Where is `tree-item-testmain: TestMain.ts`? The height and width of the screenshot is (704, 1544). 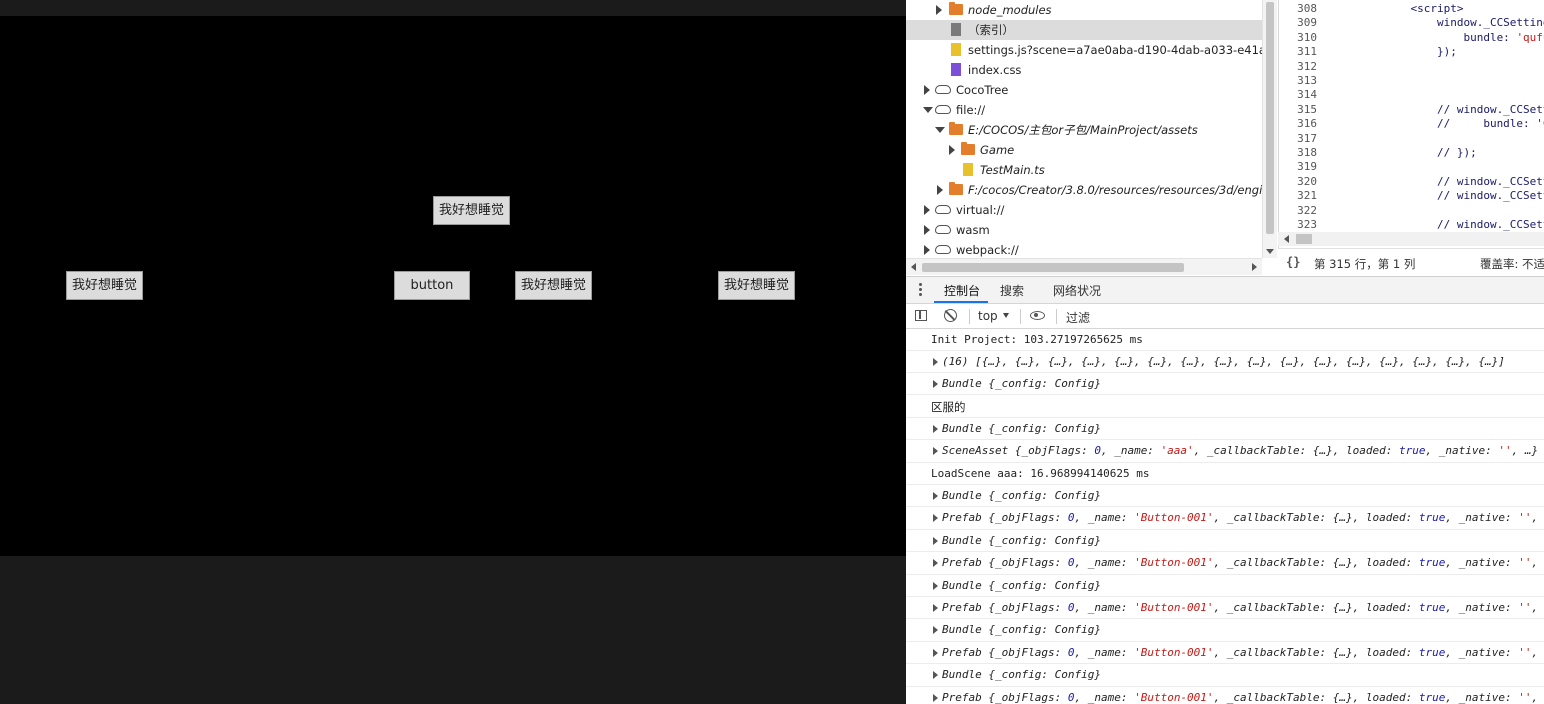 tree-item-testmain: TestMain.ts is located at coordinates (1084, 170).